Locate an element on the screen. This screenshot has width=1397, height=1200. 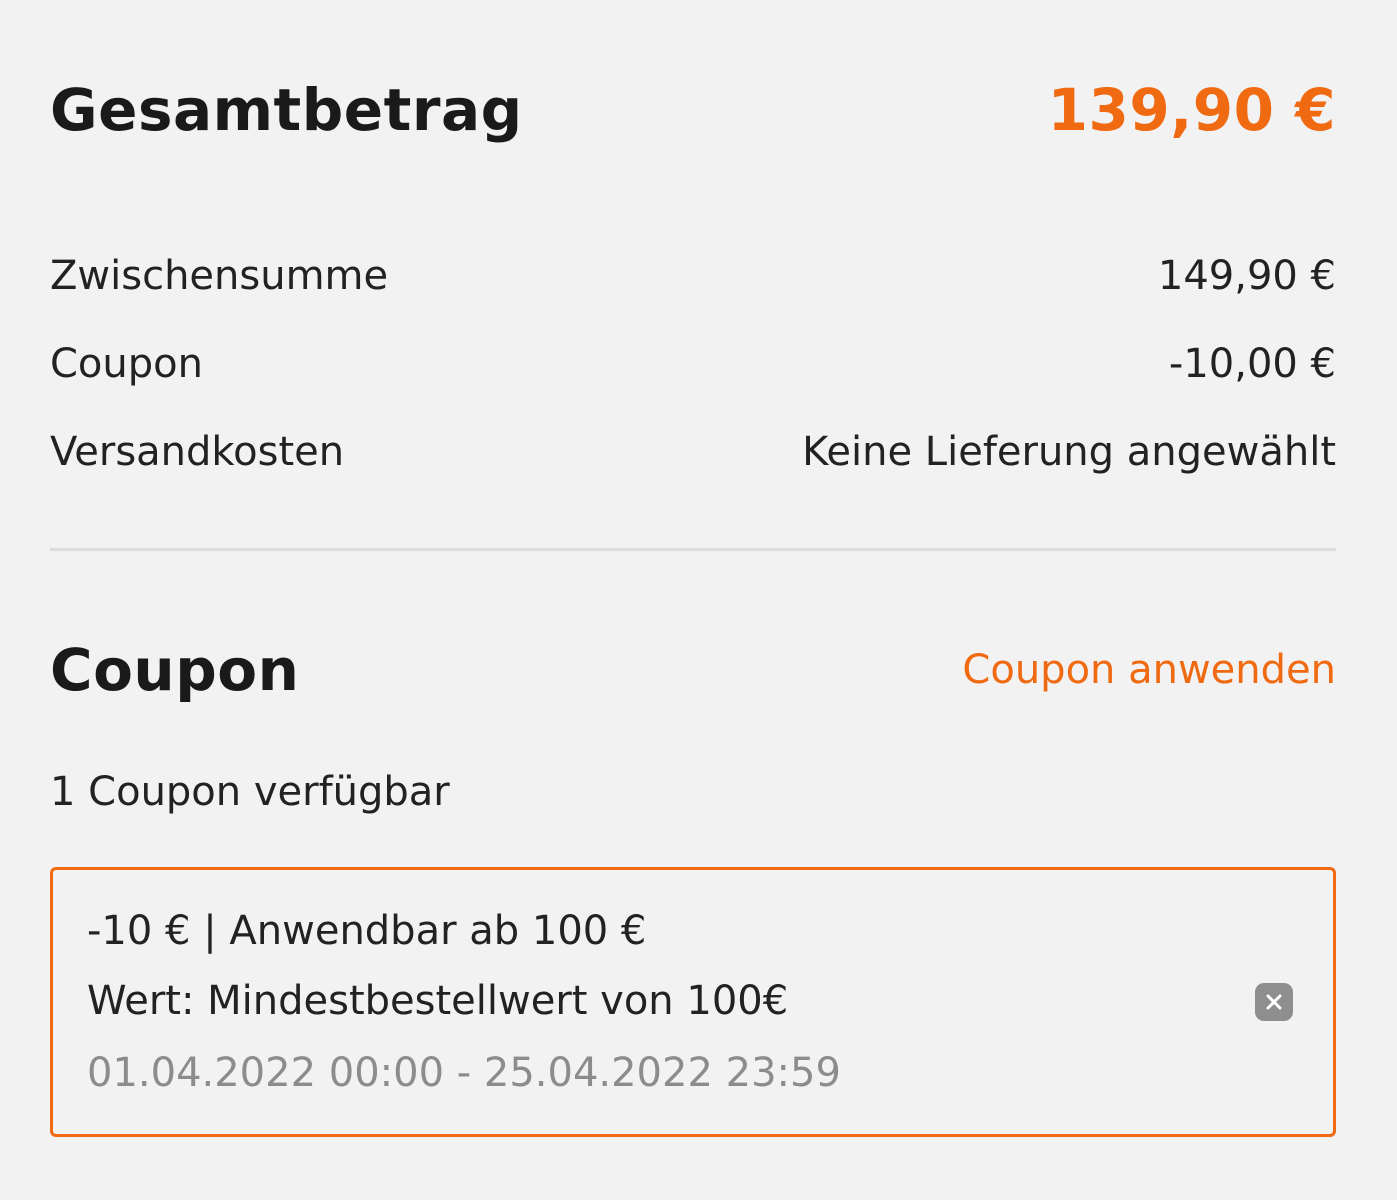
shipping-value: Keine Lieferung angewählt is located at coordinates (1069, 452).